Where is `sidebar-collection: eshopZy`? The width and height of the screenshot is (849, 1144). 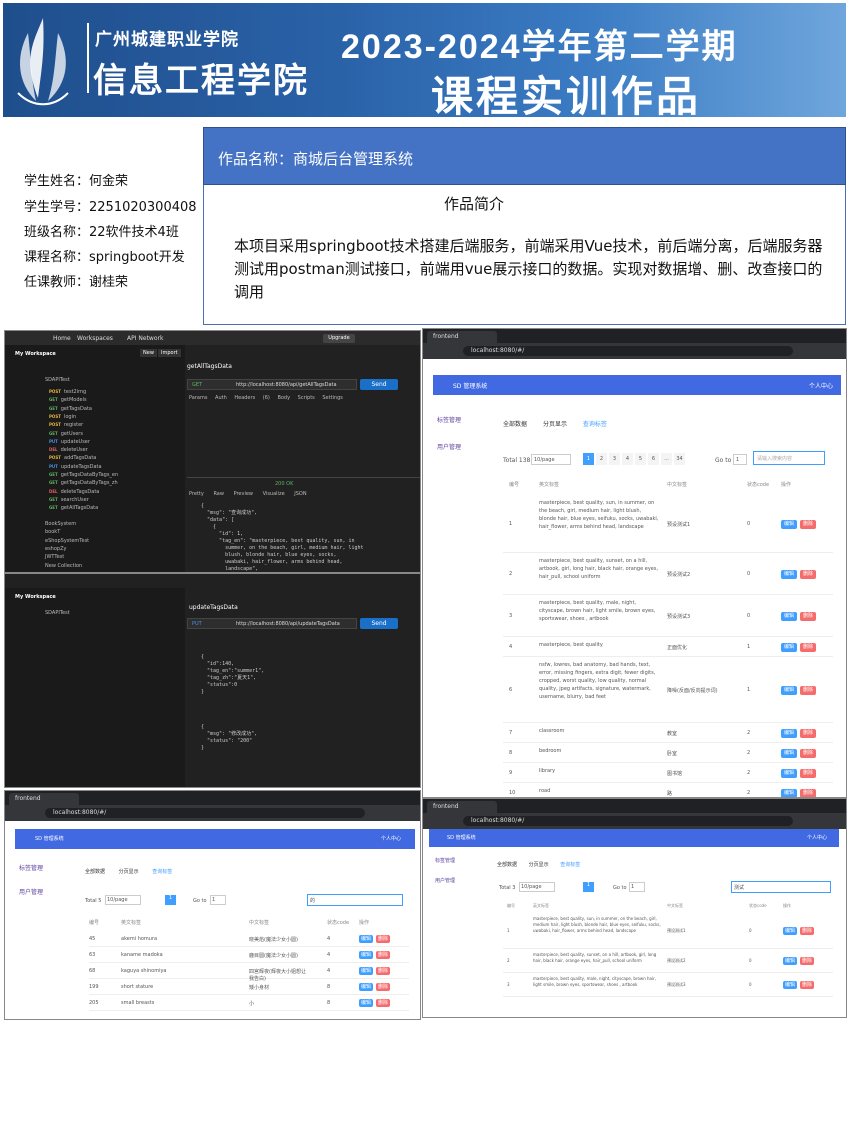 sidebar-collection: eshopZy is located at coordinates (55, 549).